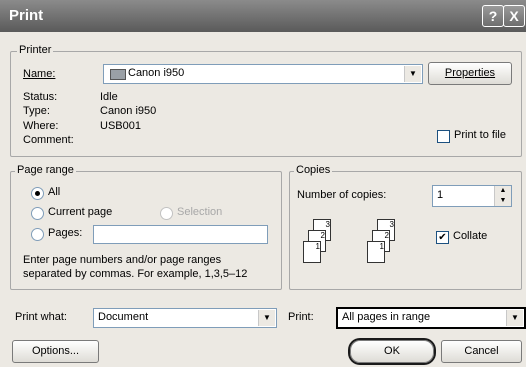 The height and width of the screenshot is (367, 526). What do you see at coordinates (342, 195) in the screenshot?
I see `number-of-copies-label: Number of copies:` at bounding box center [342, 195].